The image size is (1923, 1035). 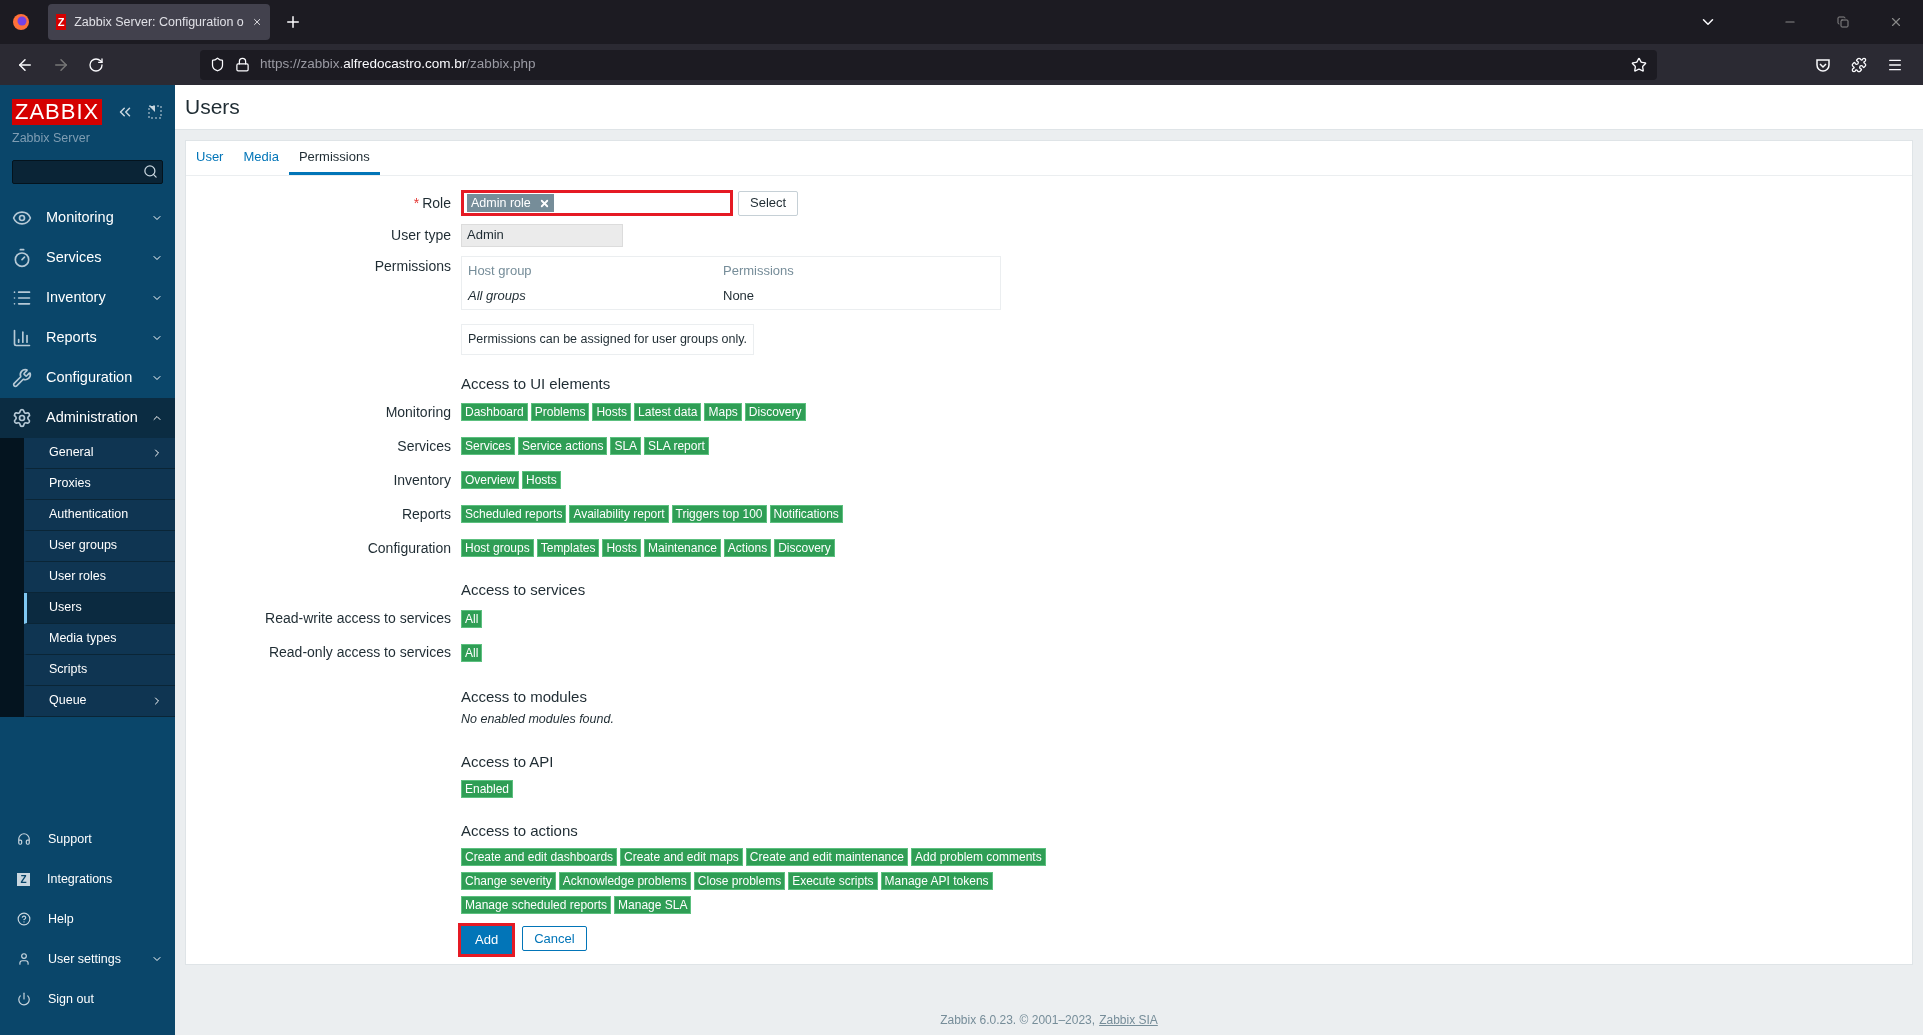 What do you see at coordinates (334, 158) in the screenshot?
I see `form-tab: Permissions` at bounding box center [334, 158].